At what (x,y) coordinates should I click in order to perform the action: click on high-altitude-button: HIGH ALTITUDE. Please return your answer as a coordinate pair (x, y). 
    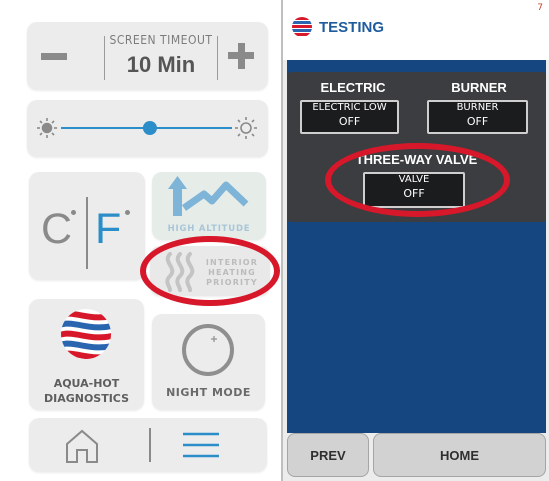
    Looking at the image, I should click on (209, 206).